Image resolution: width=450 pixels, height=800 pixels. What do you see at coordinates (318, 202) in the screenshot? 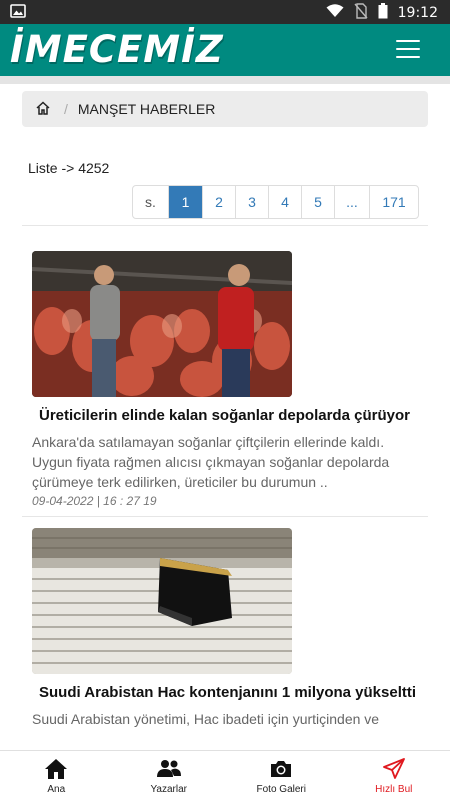
I see `pagination-page-5: 5` at bounding box center [318, 202].